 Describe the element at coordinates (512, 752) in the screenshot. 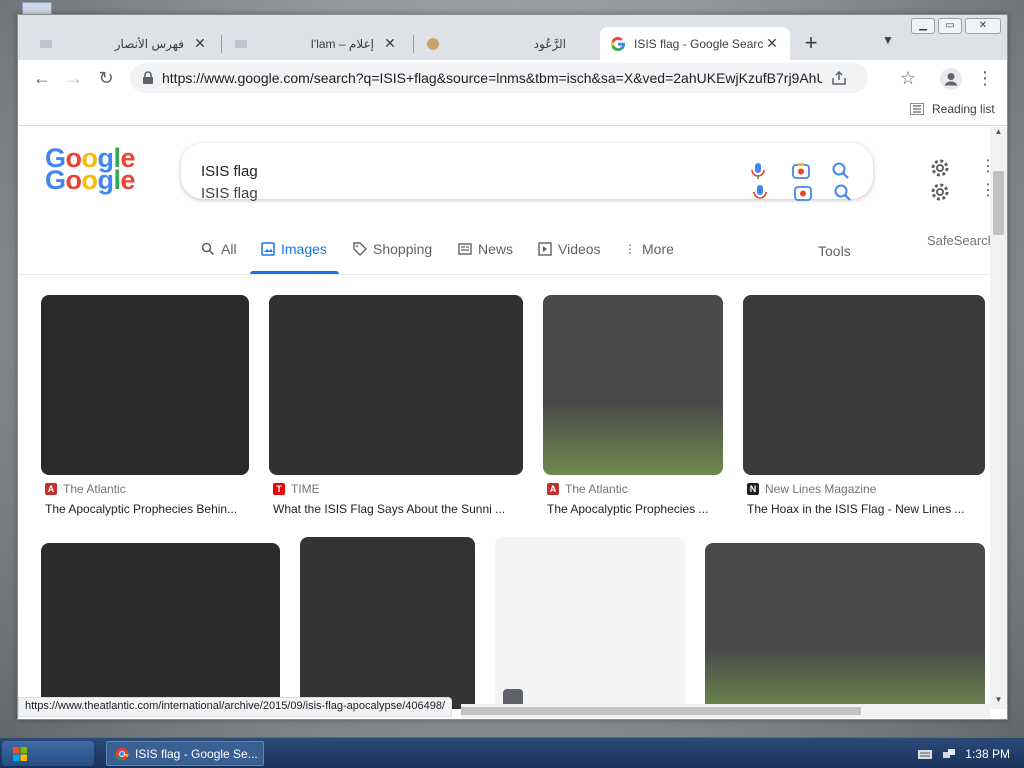

I see `taskbar: ISIS flag - Google Se... 1:38 PM` at that location.